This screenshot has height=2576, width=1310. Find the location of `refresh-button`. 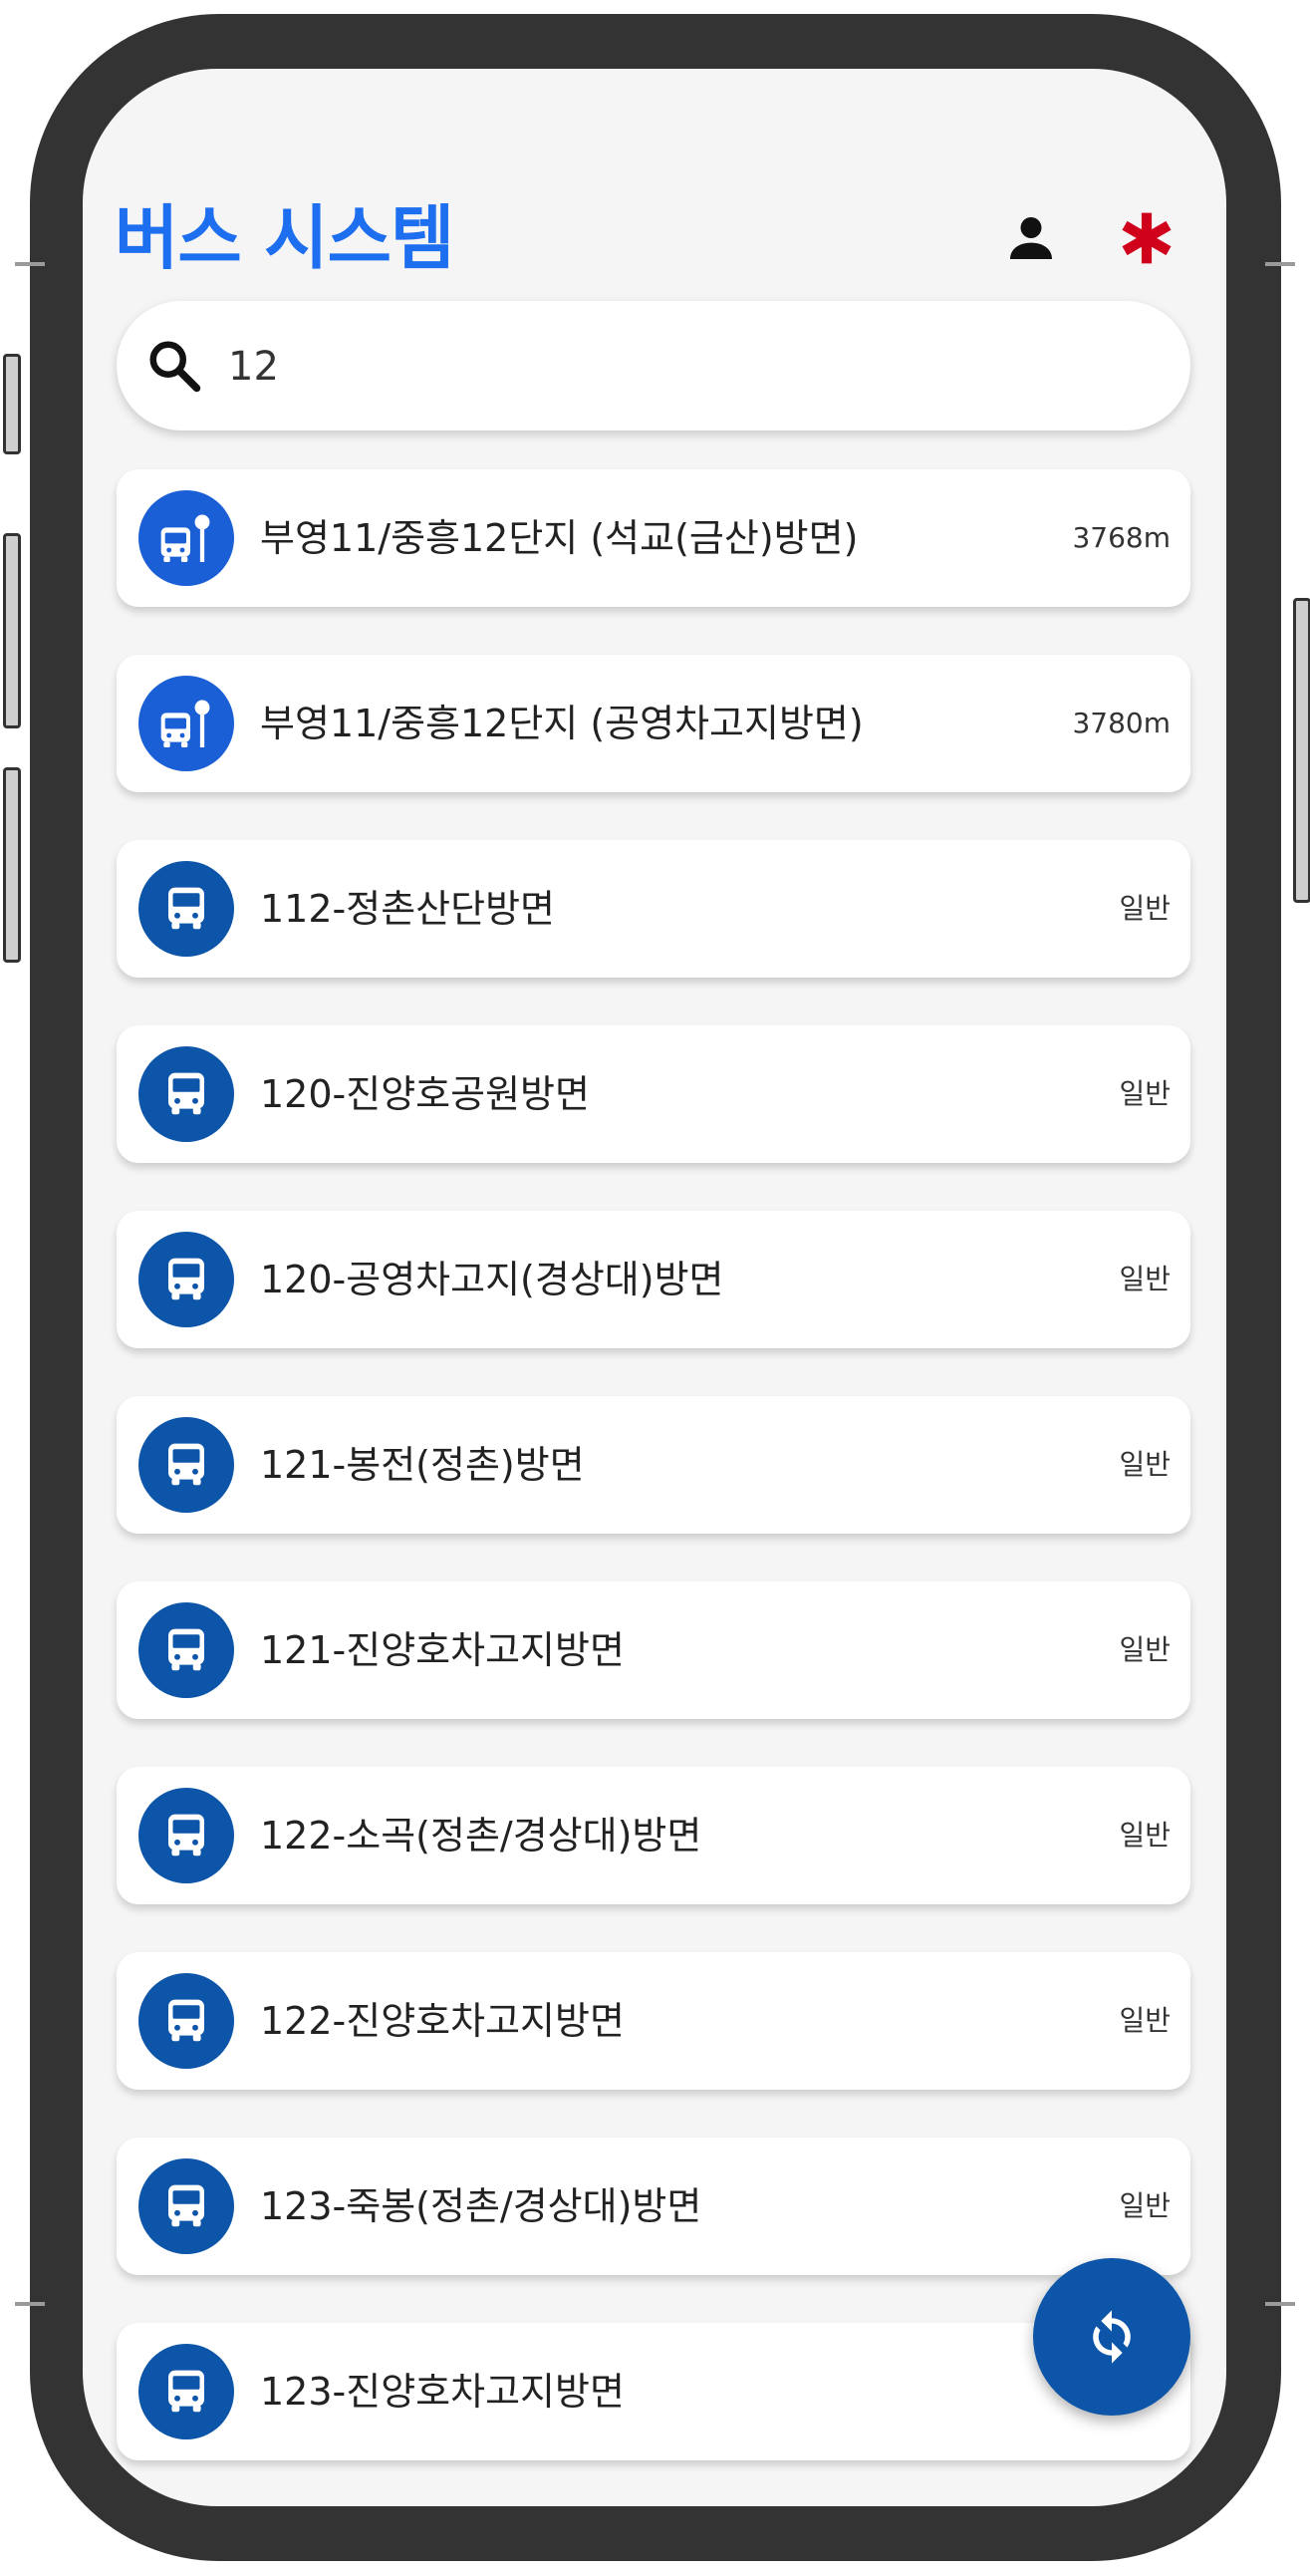

refresh-button is located at coordinates (1111, 2337).